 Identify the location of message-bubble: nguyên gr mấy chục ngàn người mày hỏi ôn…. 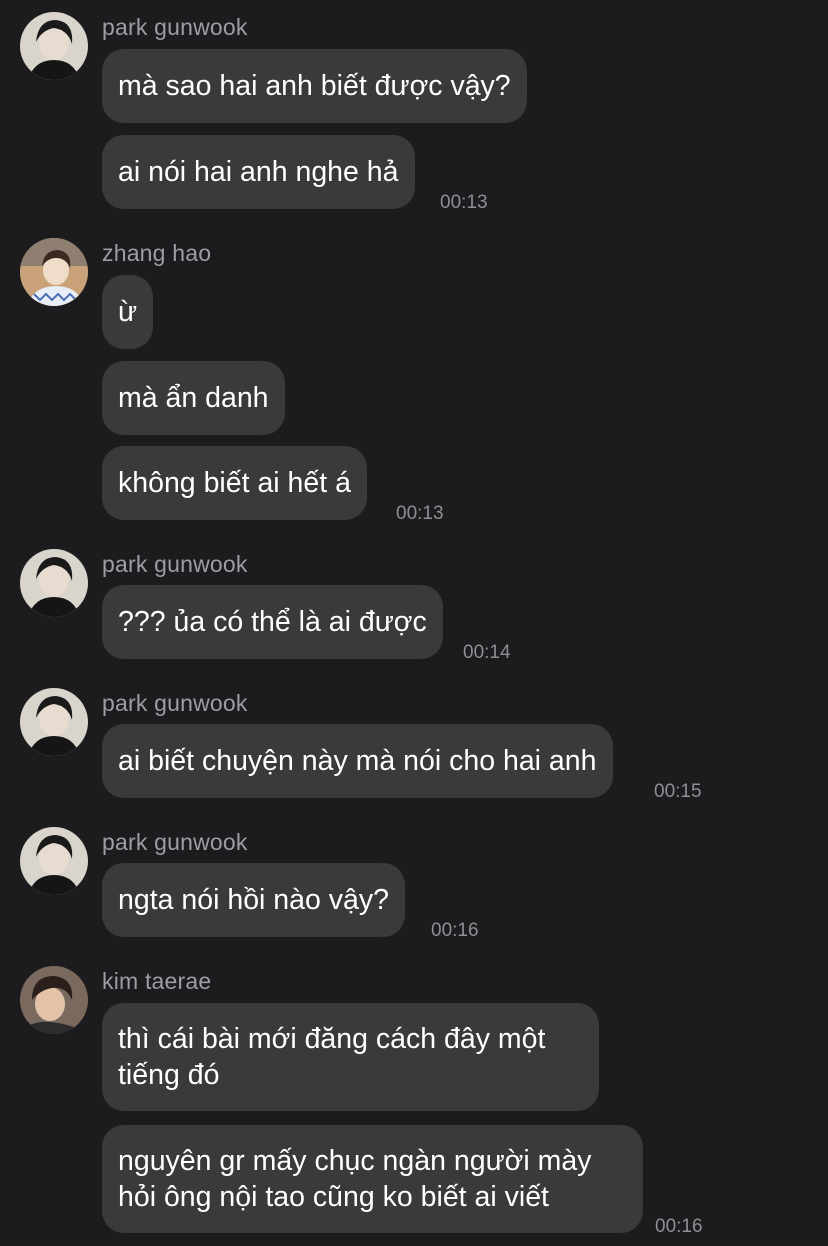
(372, 1179).